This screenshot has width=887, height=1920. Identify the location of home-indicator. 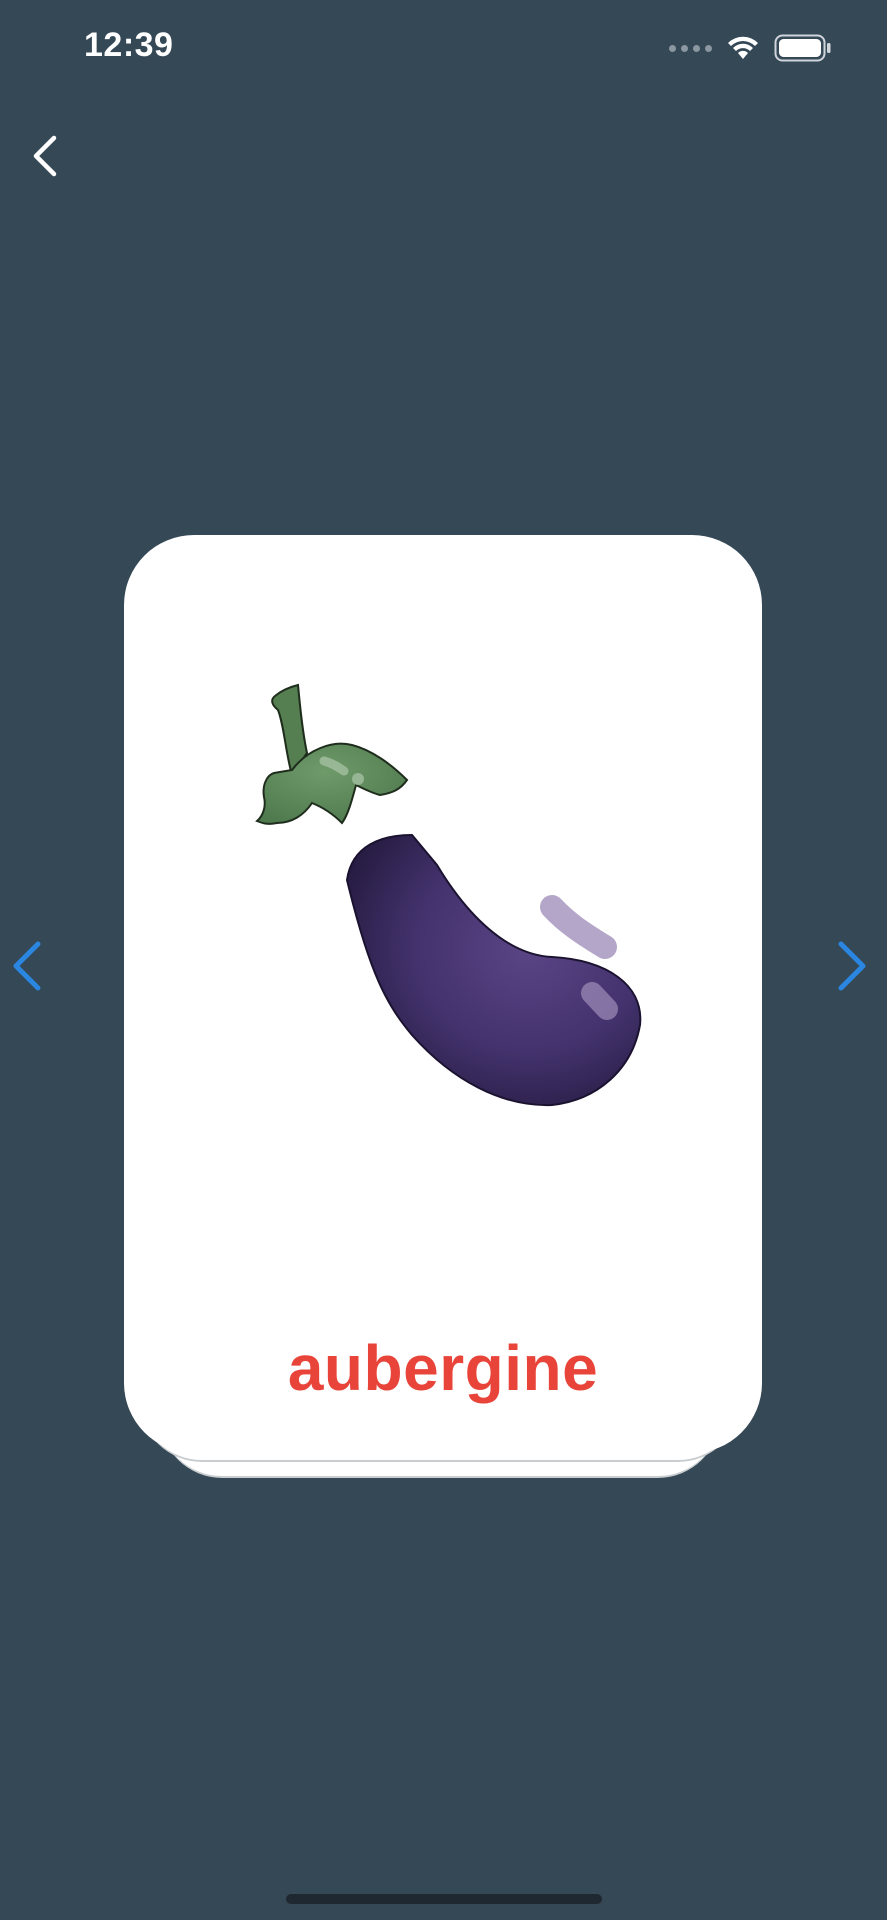
(444, 1899).